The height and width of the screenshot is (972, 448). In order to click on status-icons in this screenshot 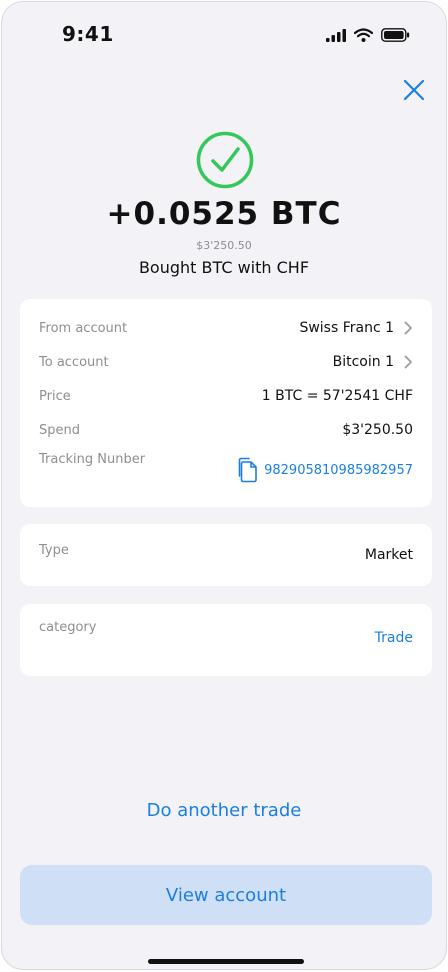, I will do `click(368, 35)`.